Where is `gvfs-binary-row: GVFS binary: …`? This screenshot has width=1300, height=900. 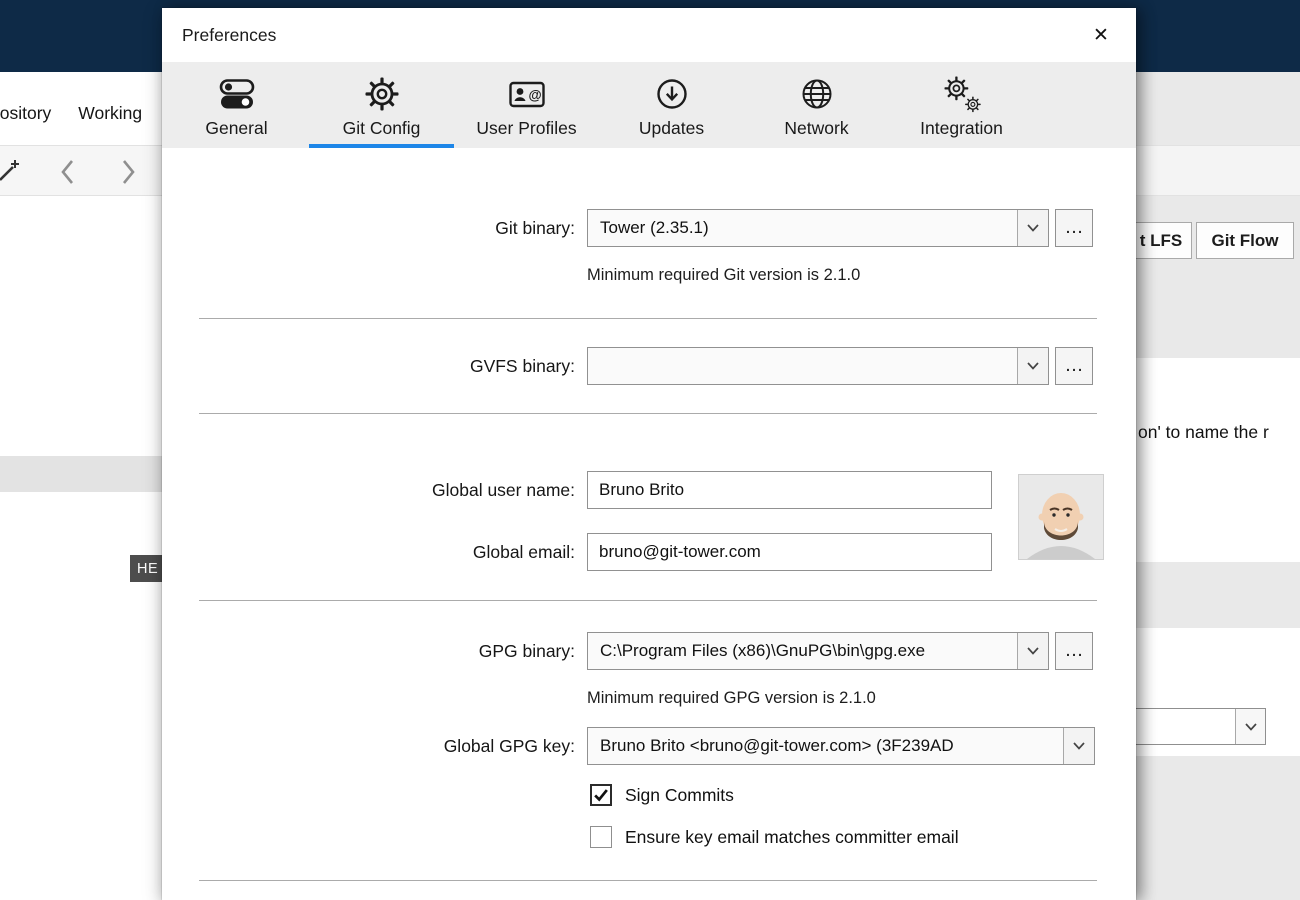
gvfs-binary-row: GVFS binary: … is located at coordinates (649, 366).